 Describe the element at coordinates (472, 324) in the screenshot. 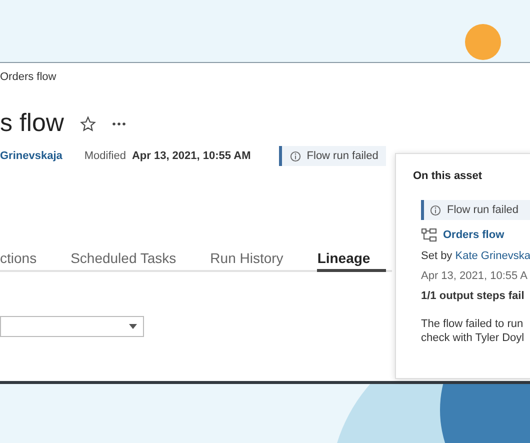

I see `alert-message: The flow failed to run` at that location.